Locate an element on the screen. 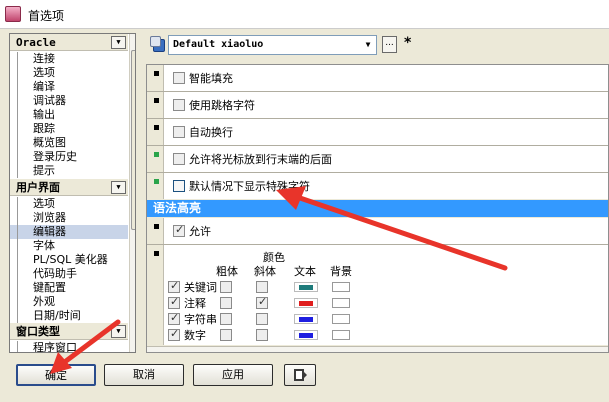 The image size is (609, 402). scroll-up-icon: ▲ is located at coordinates (132, 41).